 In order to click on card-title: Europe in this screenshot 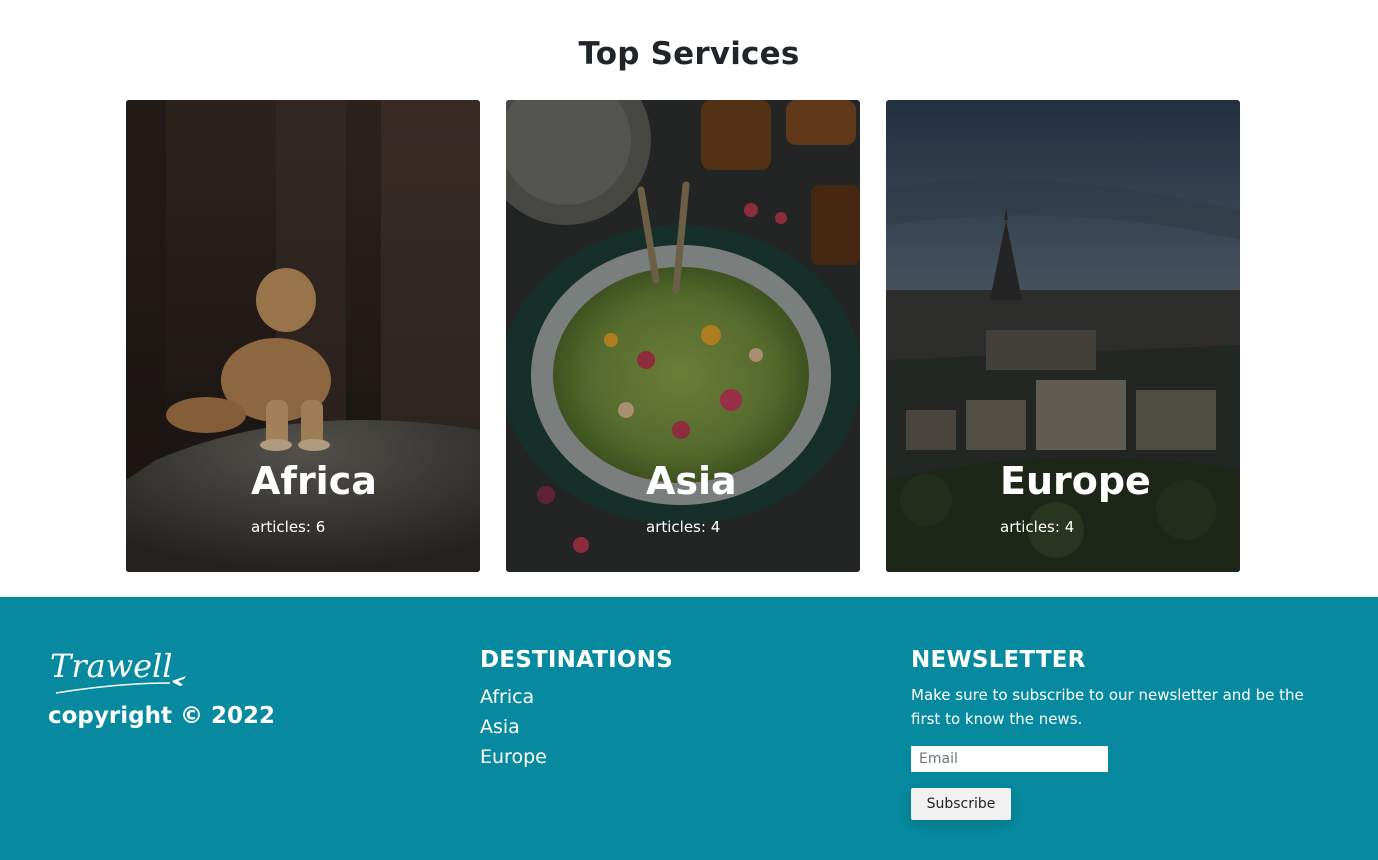, I will do `click(1075, 481)`.